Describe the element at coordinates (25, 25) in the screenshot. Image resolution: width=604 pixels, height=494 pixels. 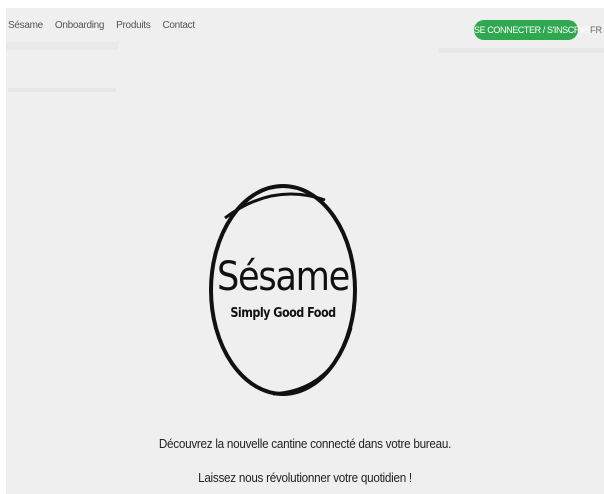
I see `nav-link-sesame: Sésame` at that location.